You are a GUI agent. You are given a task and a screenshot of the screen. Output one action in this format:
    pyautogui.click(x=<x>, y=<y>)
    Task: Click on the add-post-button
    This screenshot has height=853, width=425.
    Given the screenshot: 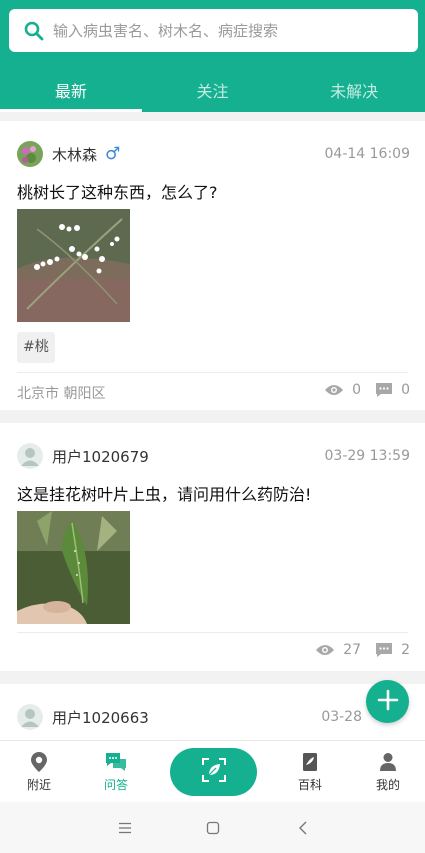 What is the action you would take?
    pyautogui.click(x=387, y=701)
    